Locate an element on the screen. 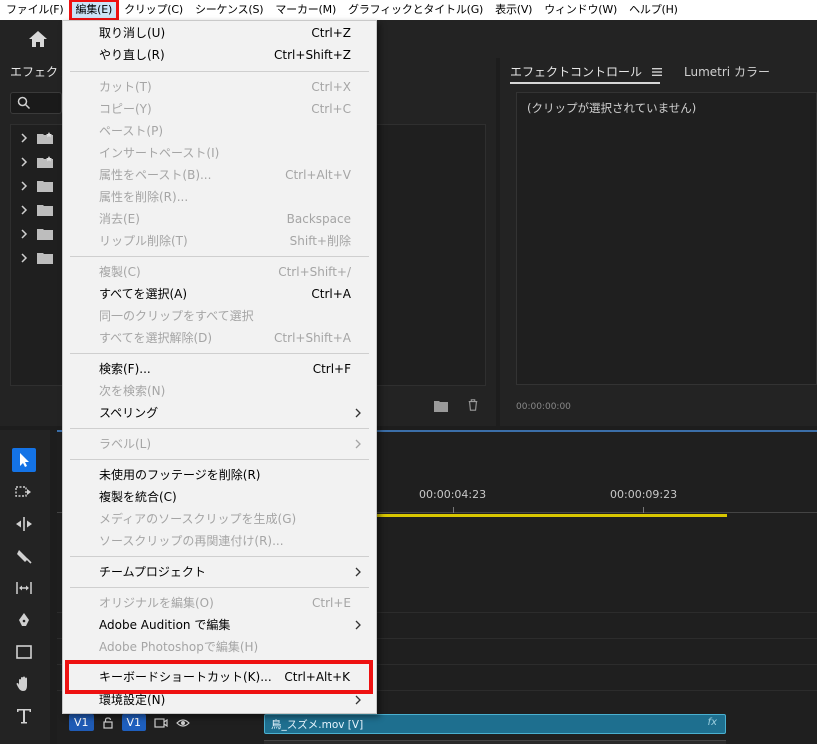  type-icon is located at coordinates (24, 716).